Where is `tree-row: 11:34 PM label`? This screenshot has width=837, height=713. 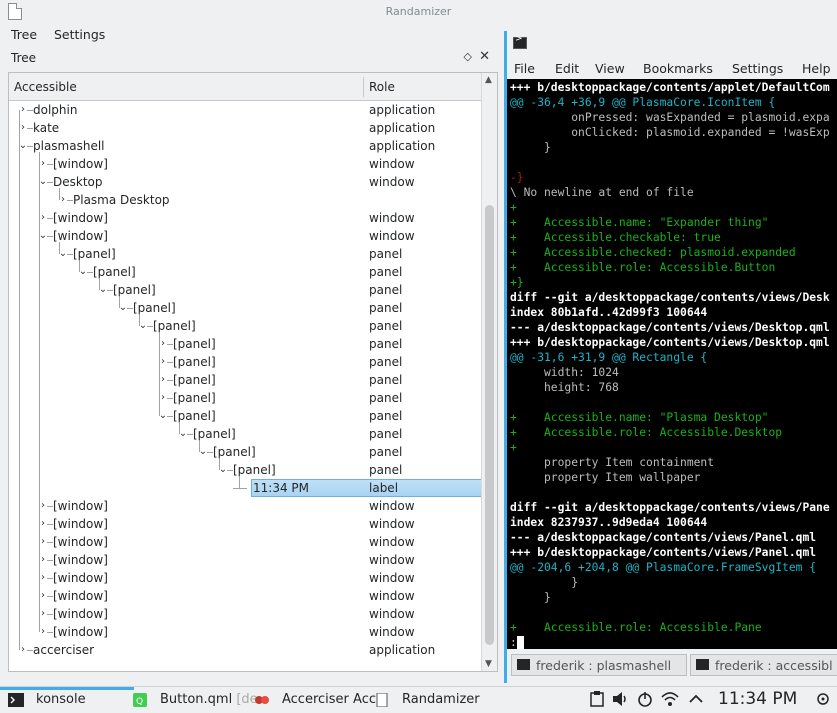 tree-row: 11:34 PM label is located at coordinates (245, 488).